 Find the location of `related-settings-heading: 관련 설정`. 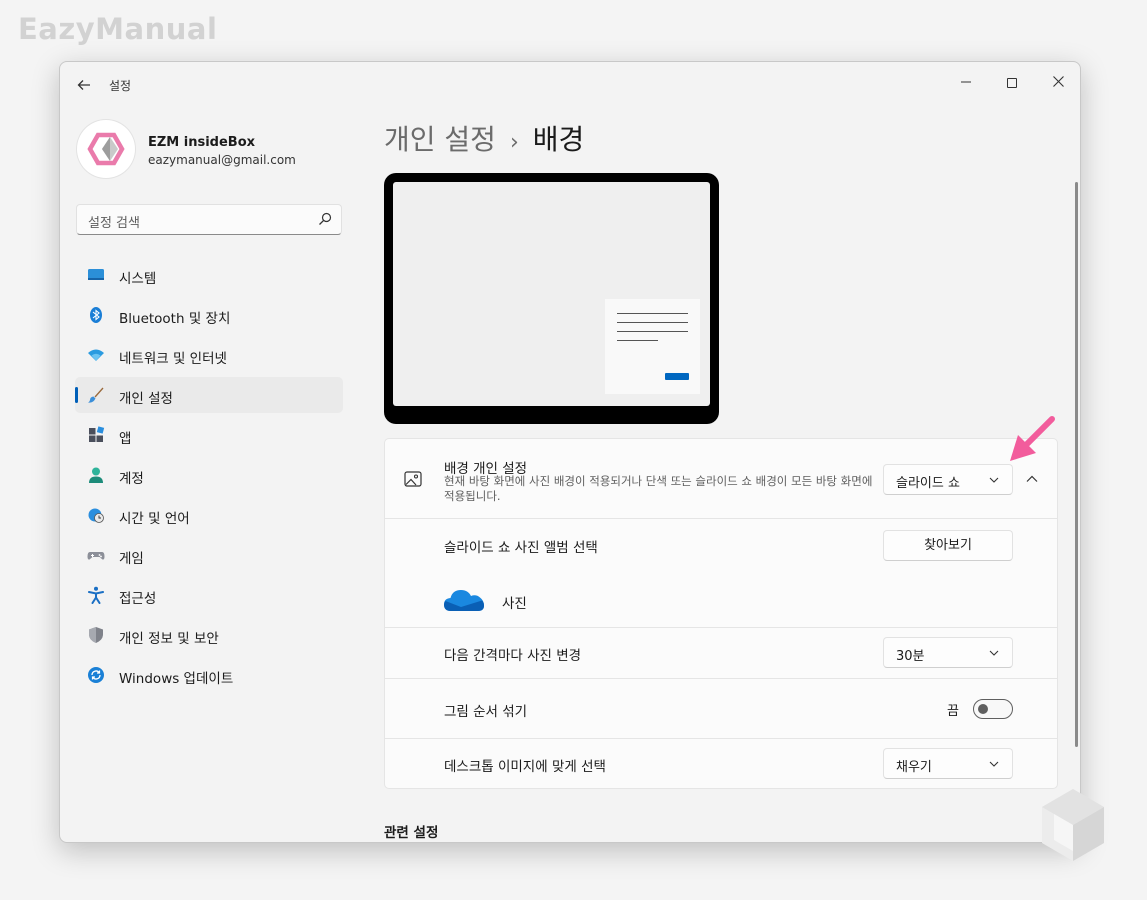

related-settings-heading: 관련 설정 is located at coordinates (411, 833).